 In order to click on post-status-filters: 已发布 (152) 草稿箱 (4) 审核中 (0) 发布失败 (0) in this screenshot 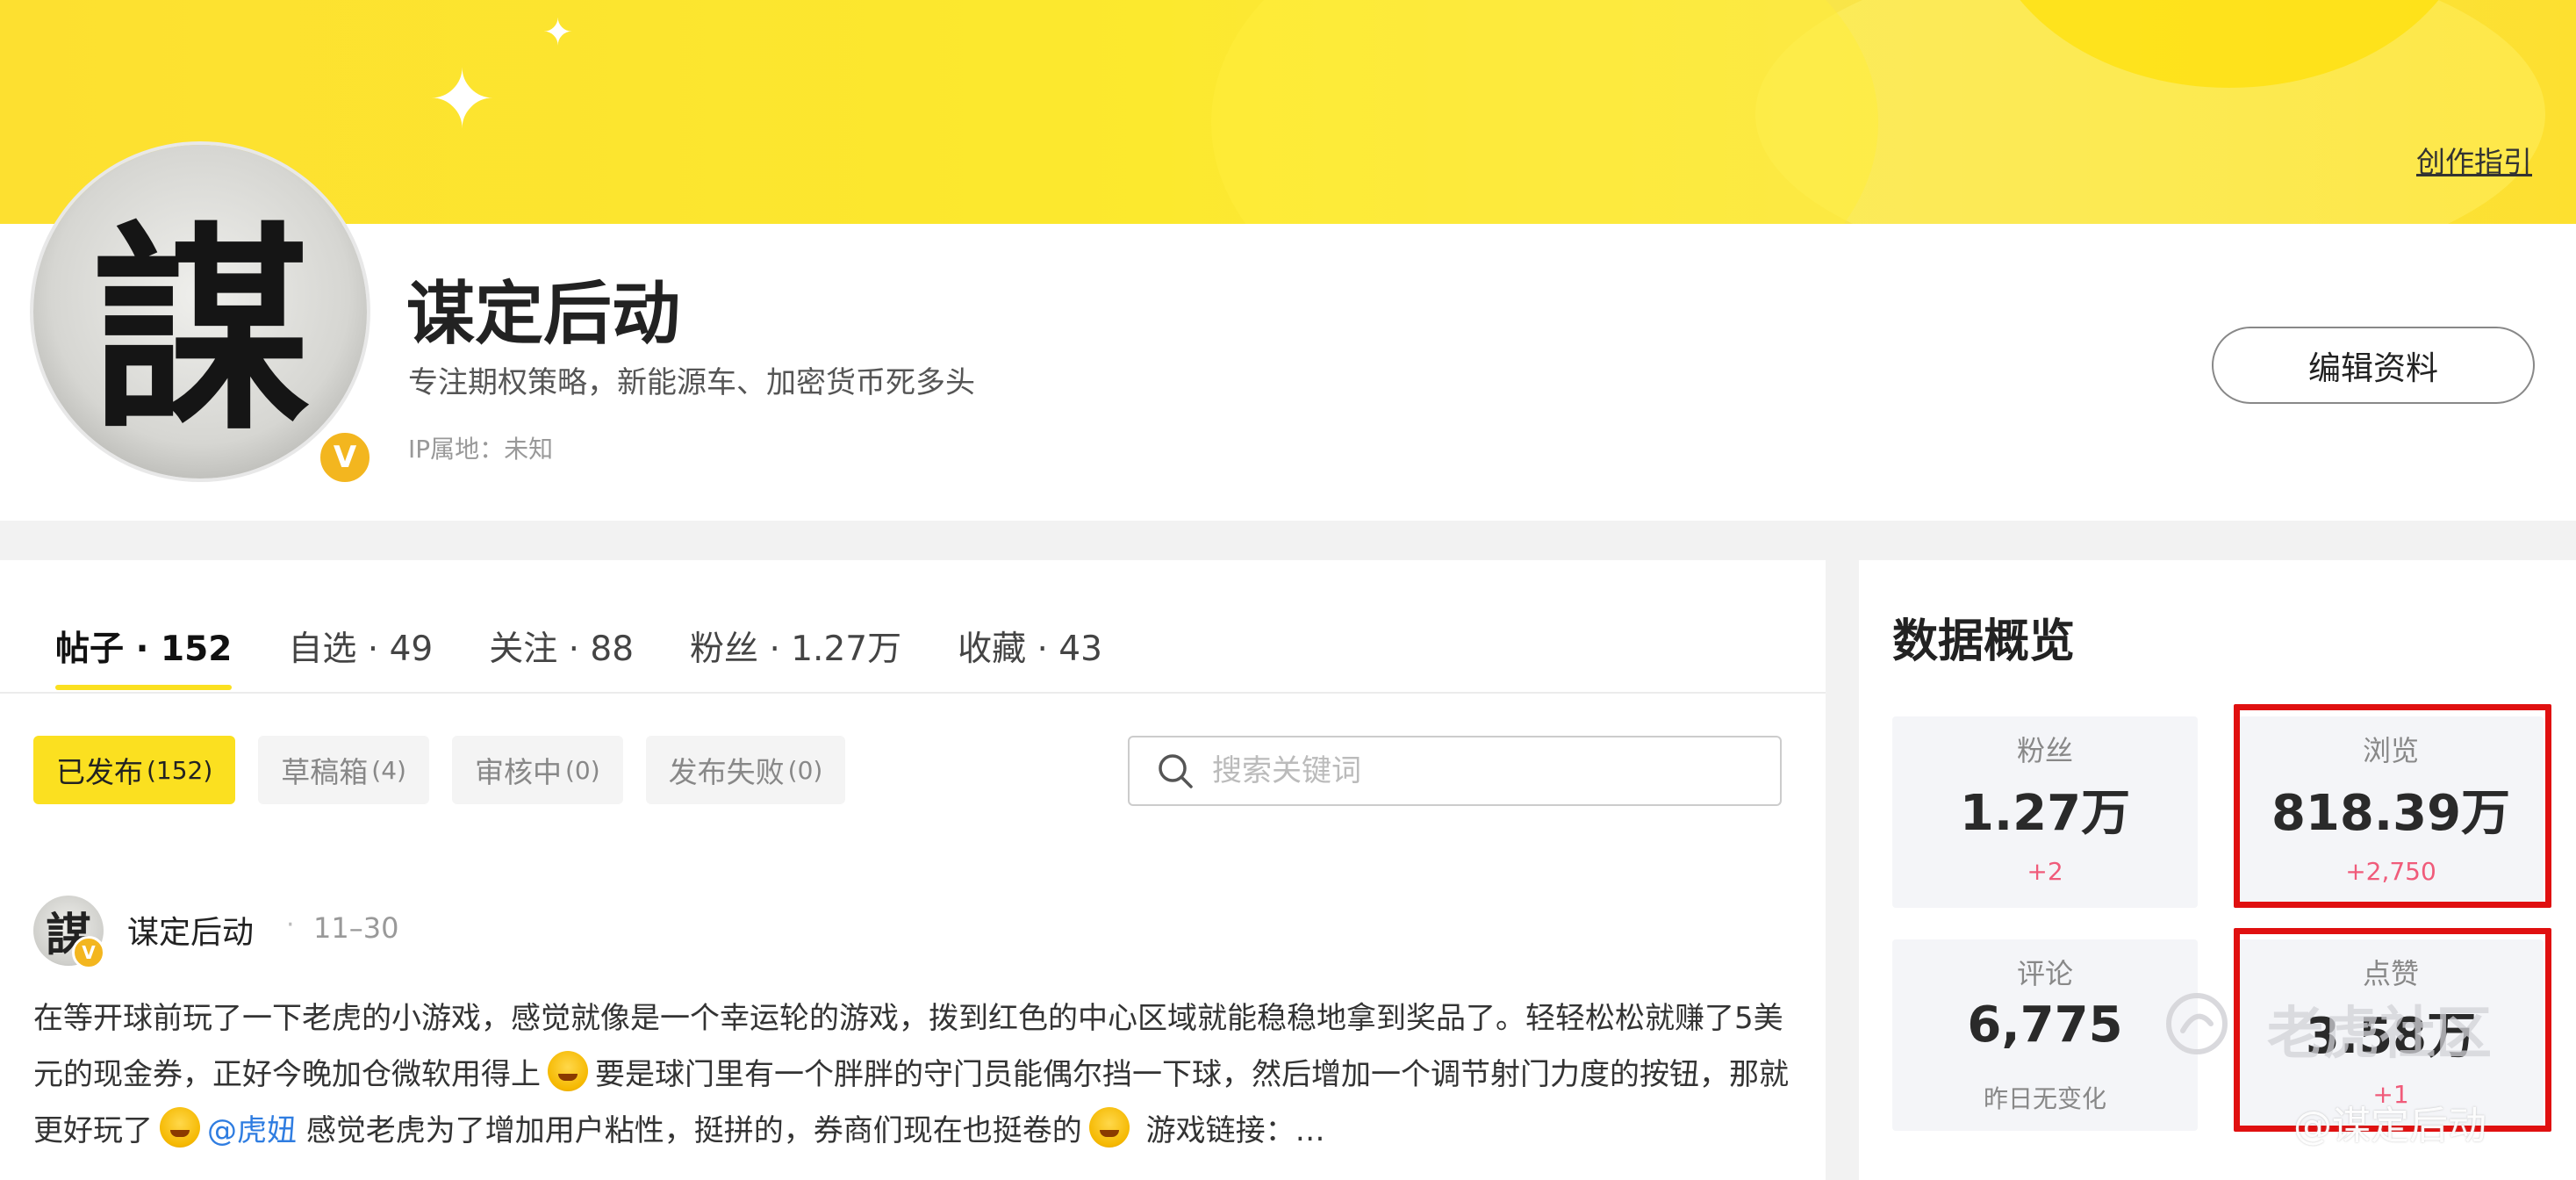, I will do `click(439, 770)`.